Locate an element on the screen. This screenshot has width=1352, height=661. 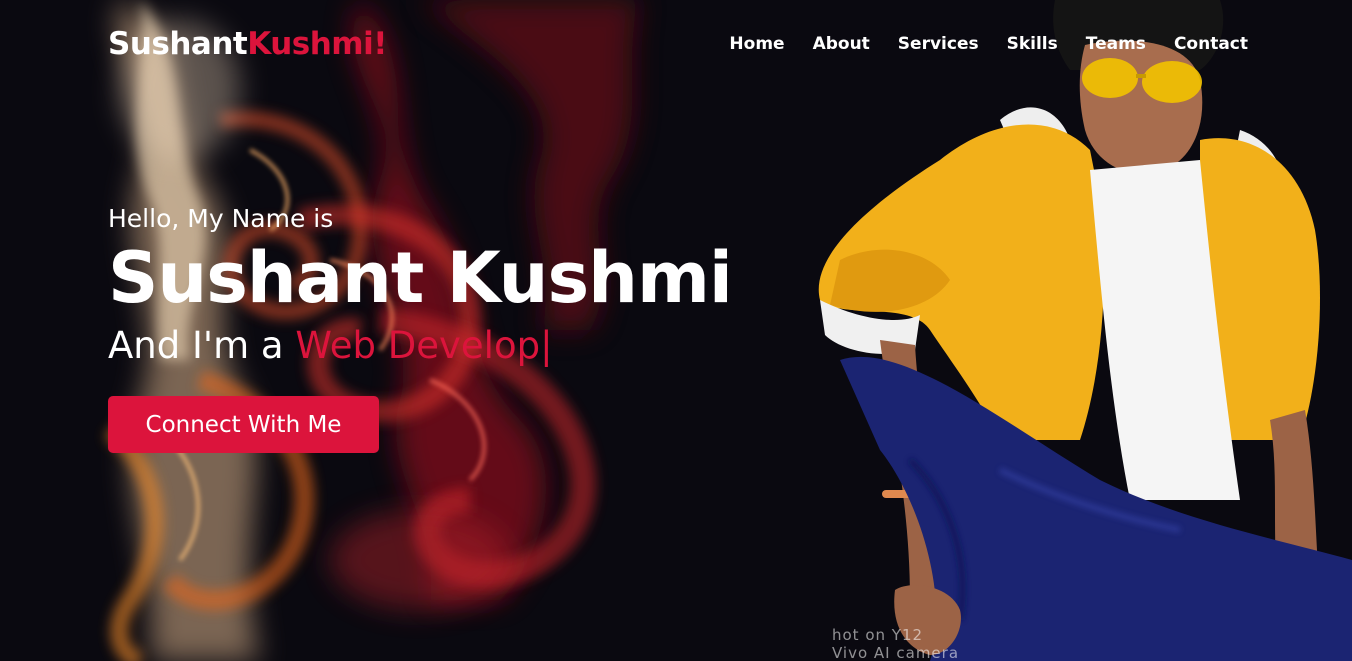
nav-item-skills: Skills is located at coordinates (1032, 44).